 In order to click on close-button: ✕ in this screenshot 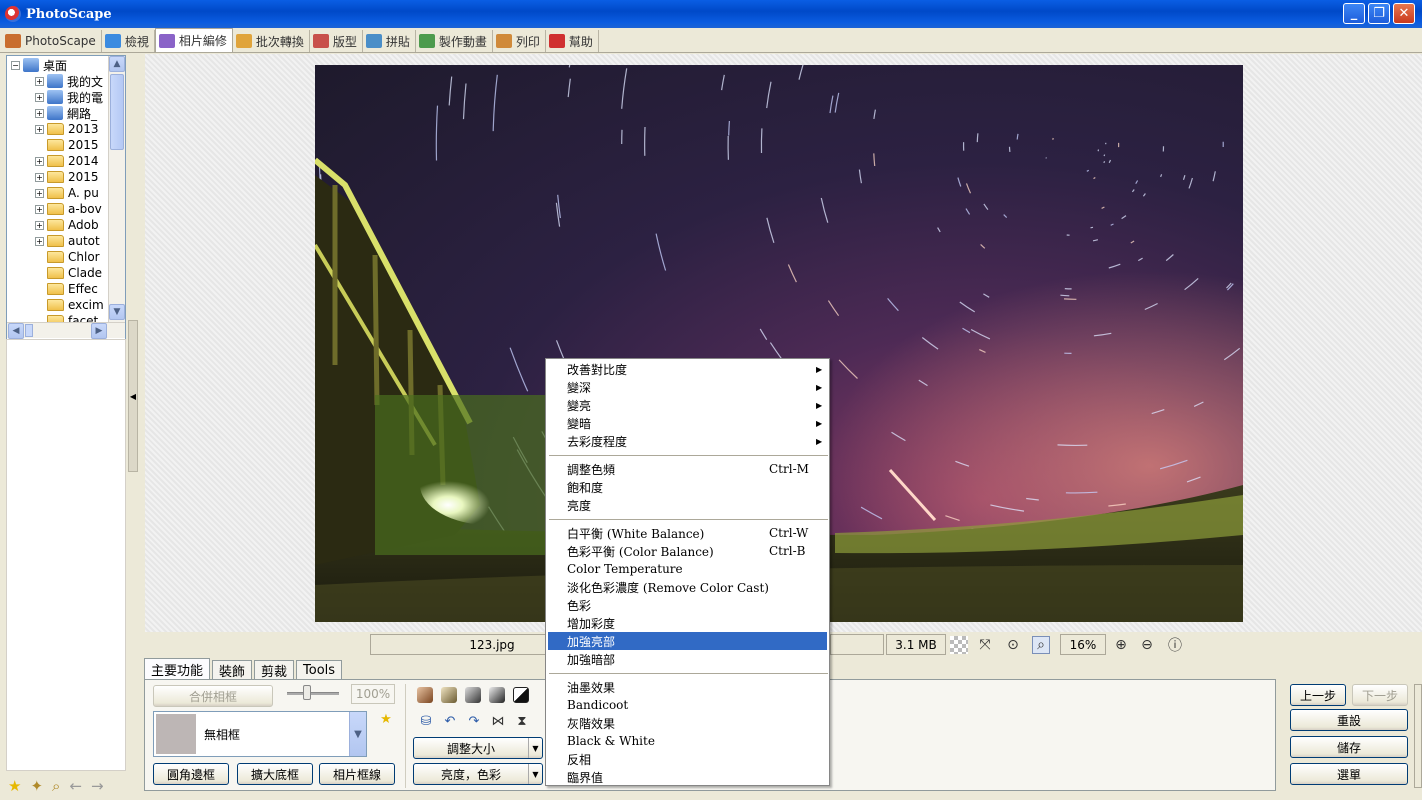, I will do `click(1404, 13)`.